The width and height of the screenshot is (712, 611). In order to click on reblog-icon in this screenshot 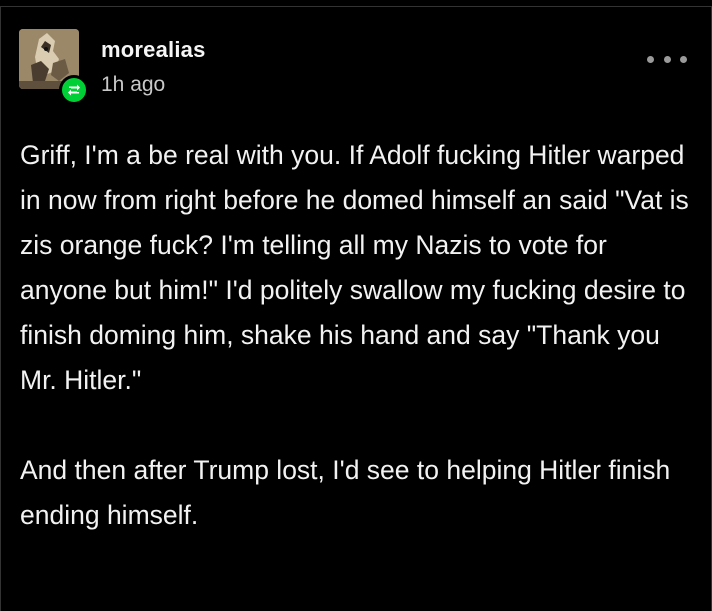, I will do `click(74, 90)`.